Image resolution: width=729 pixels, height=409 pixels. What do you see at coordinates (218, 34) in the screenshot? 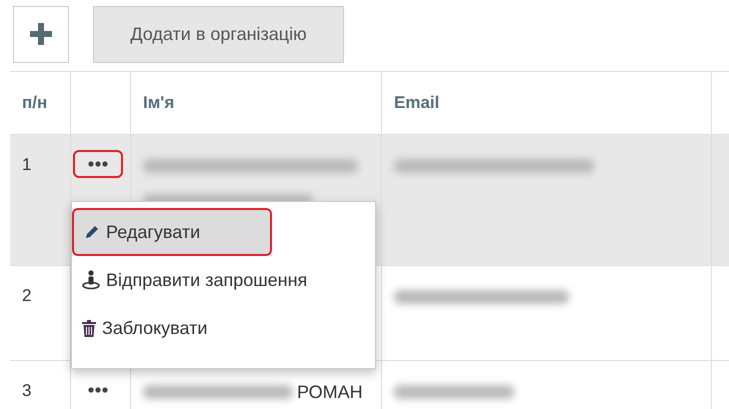
I see `add-to-organization-button: Додати в організацію` at bounding box center [218, 34].